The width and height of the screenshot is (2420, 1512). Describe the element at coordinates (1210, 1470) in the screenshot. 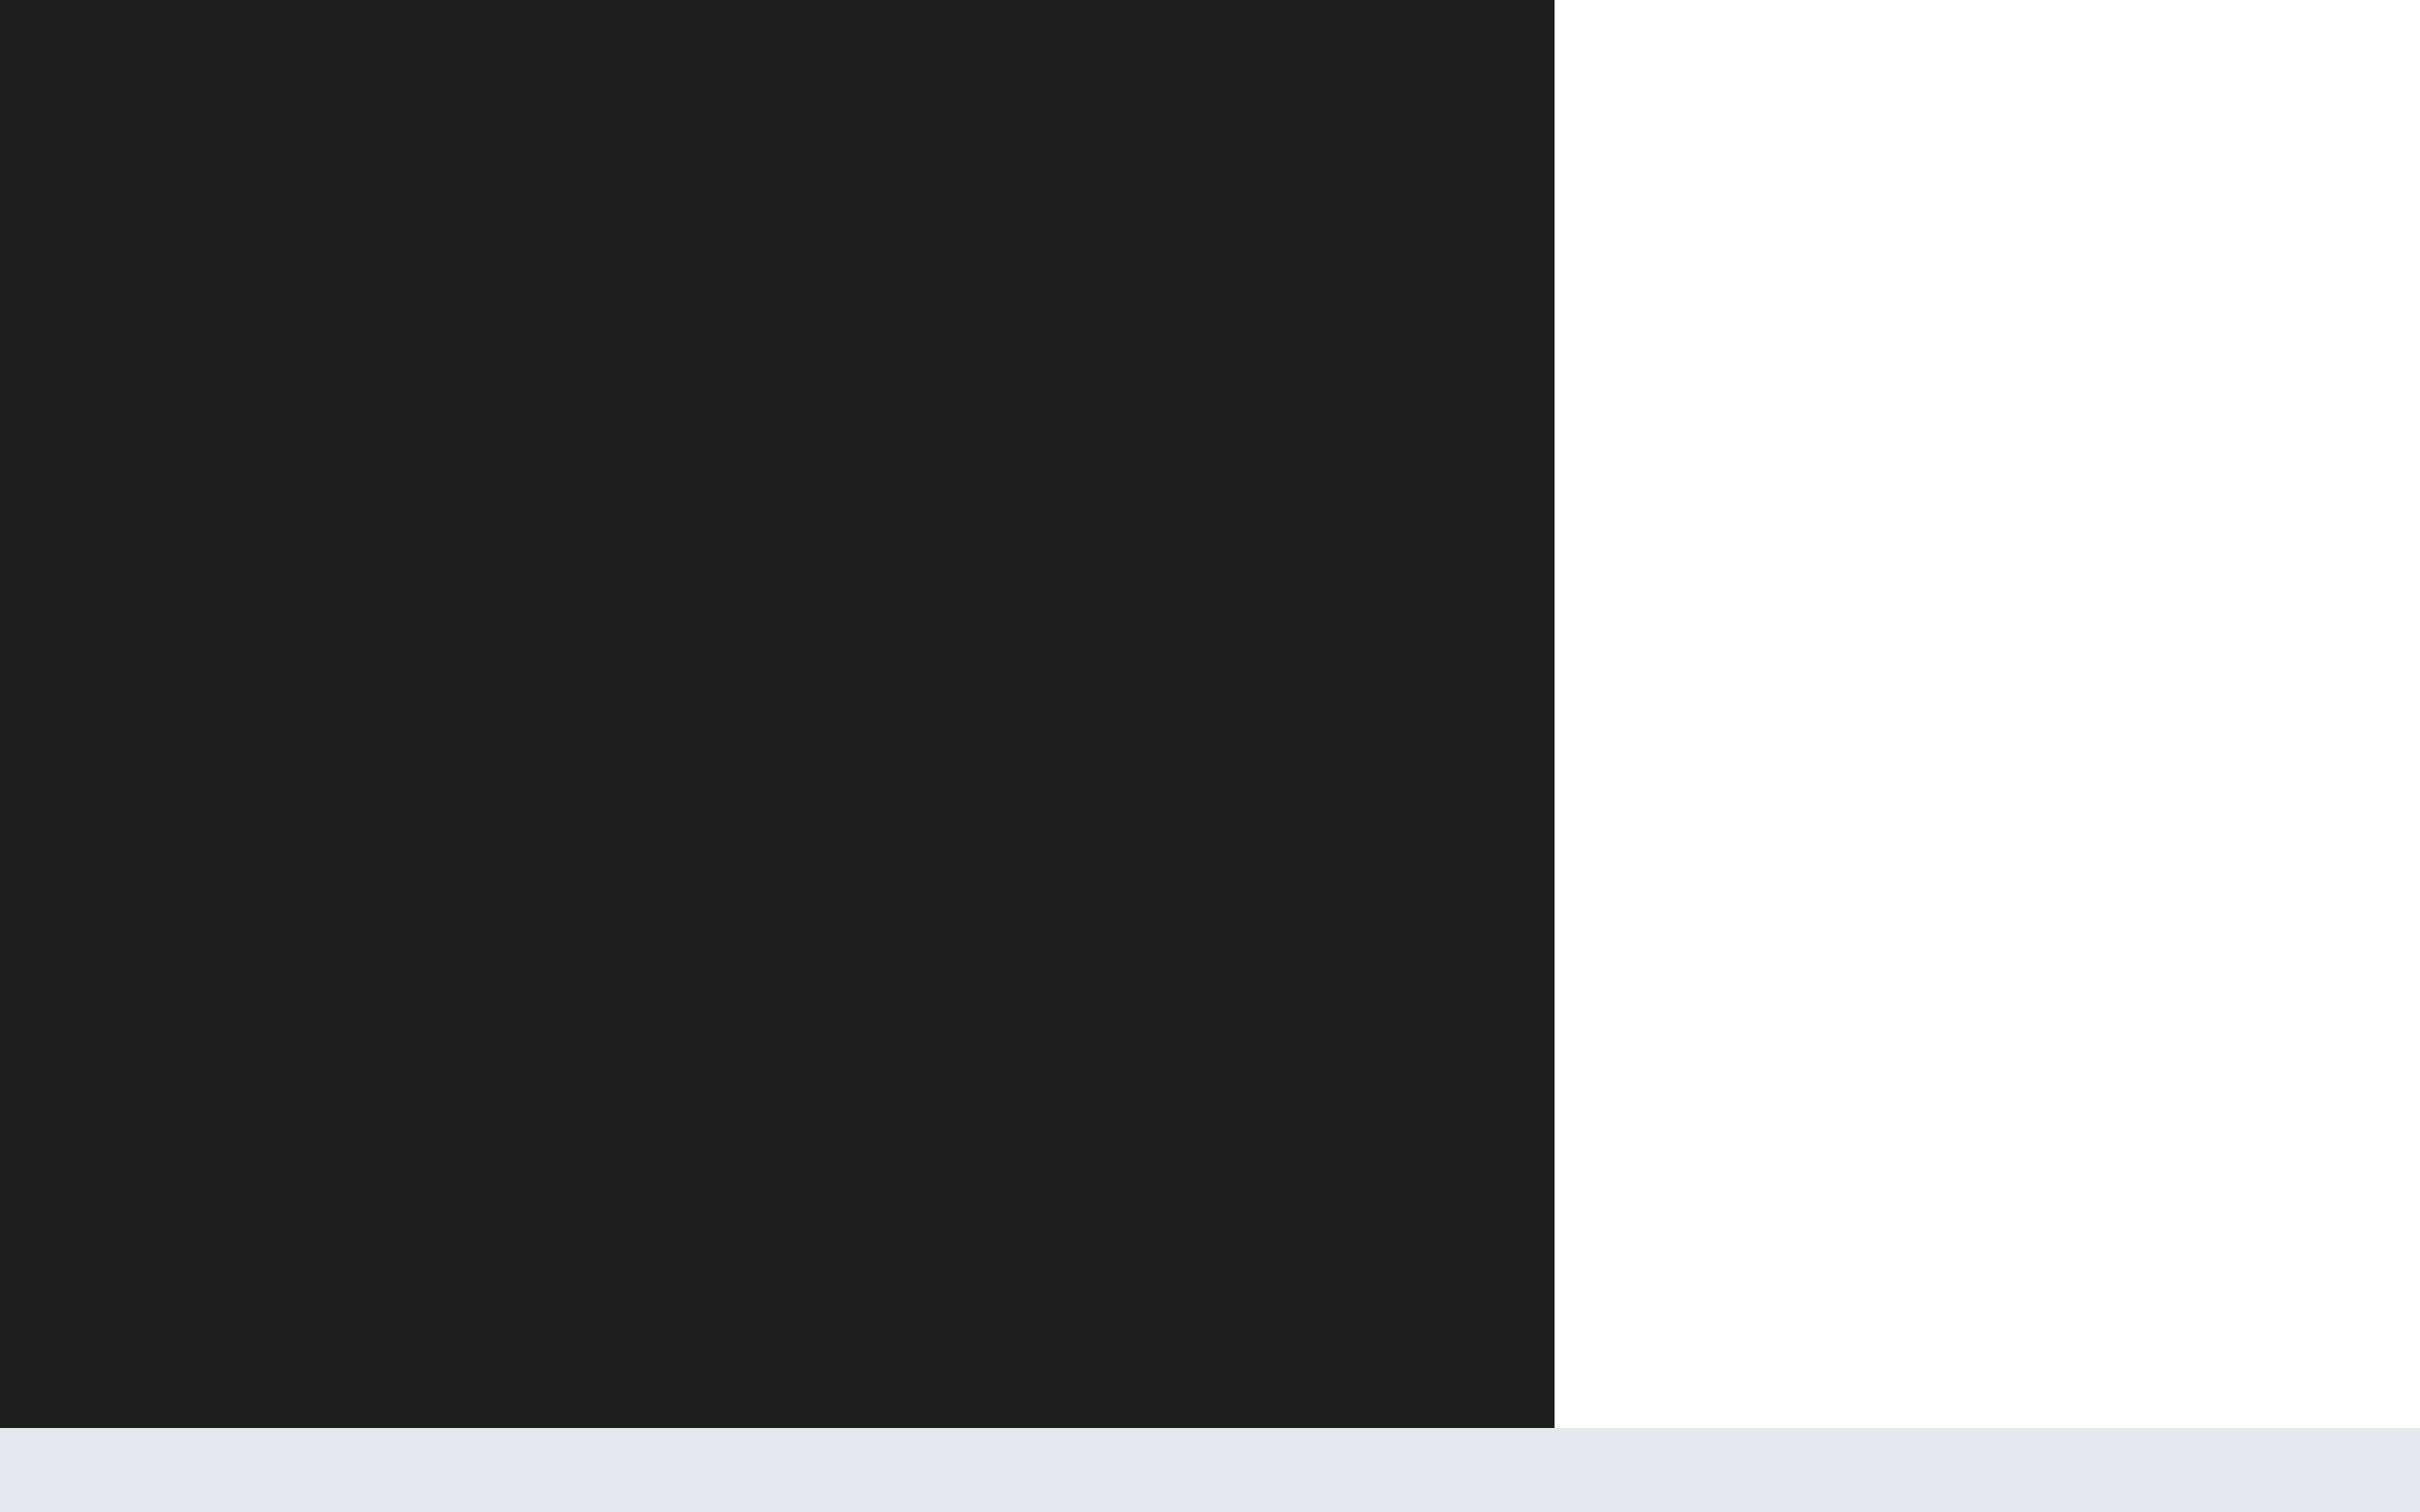

I see `taskbar` at that location.